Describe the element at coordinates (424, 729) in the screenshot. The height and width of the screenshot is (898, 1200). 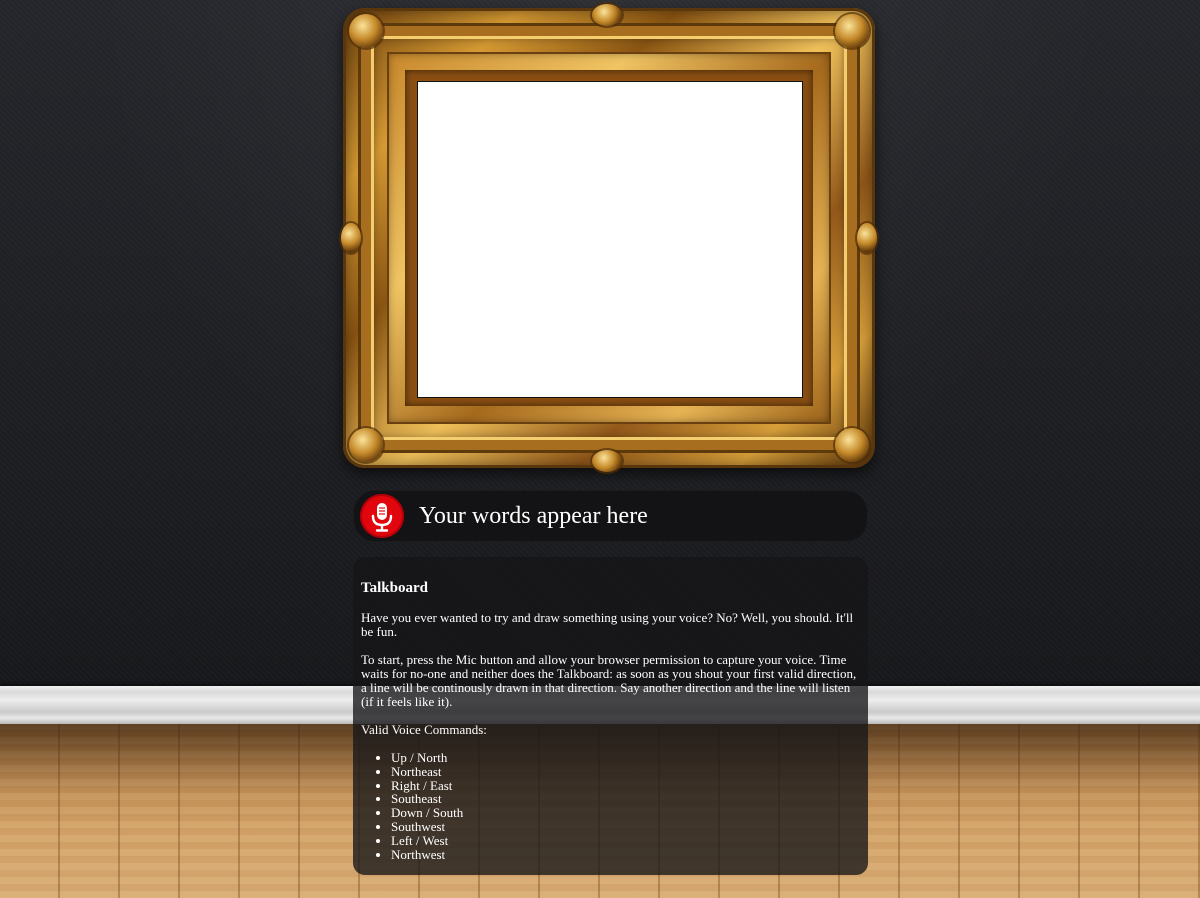
I see `commands-heading: Valid Voice Commands:` at that location.